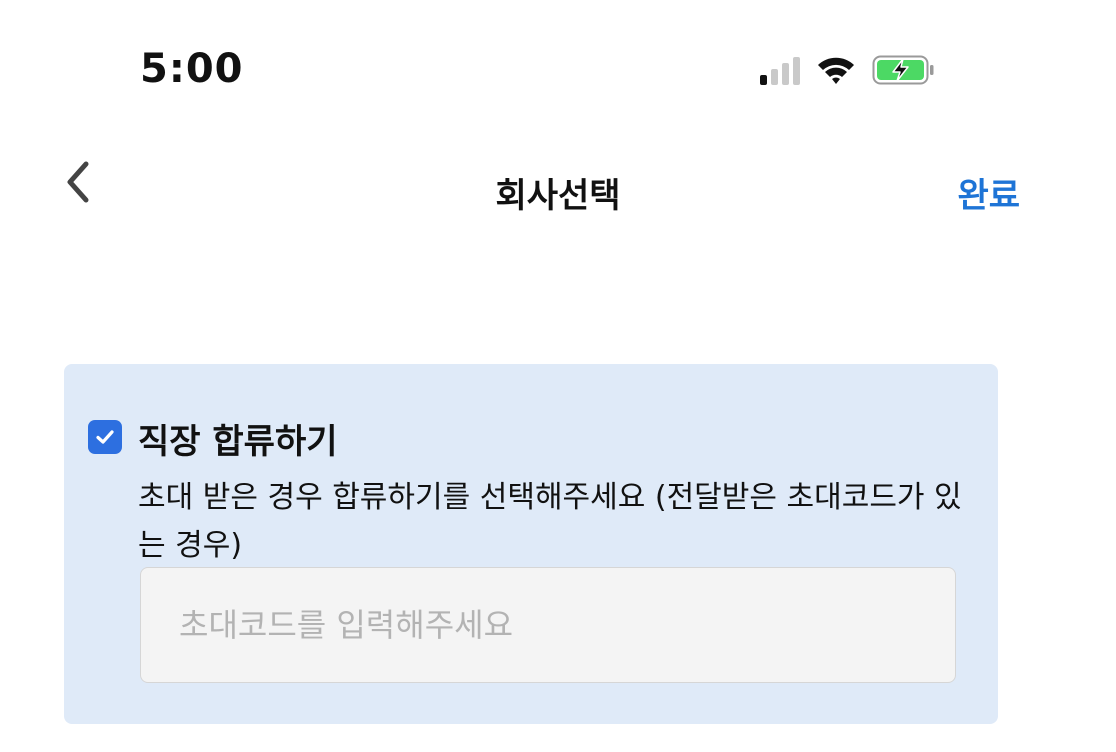 Image resolution: width=1116 pixels, height=752 pixels. I want to click on status-time: 5:00, so click(192, 69).